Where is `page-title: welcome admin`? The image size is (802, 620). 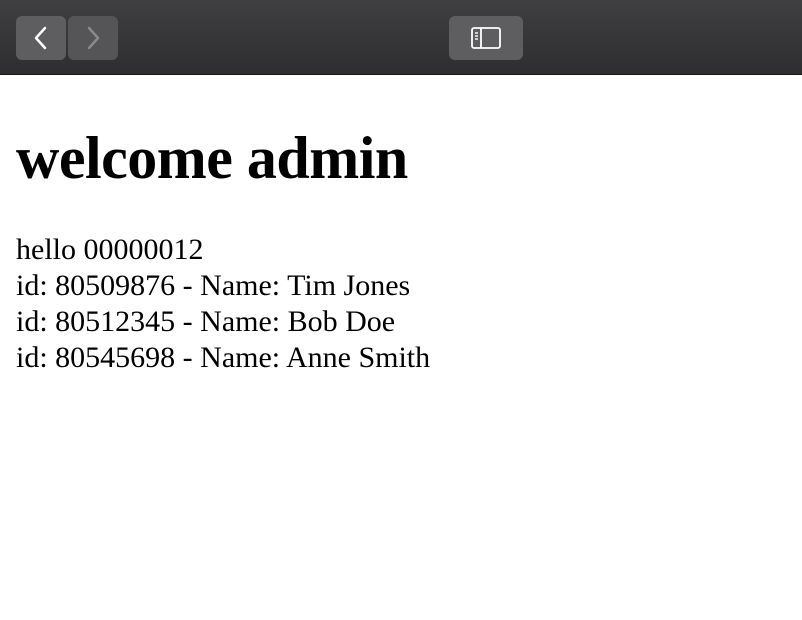
page-title: welcome admin is located at coordinates (212, 158).